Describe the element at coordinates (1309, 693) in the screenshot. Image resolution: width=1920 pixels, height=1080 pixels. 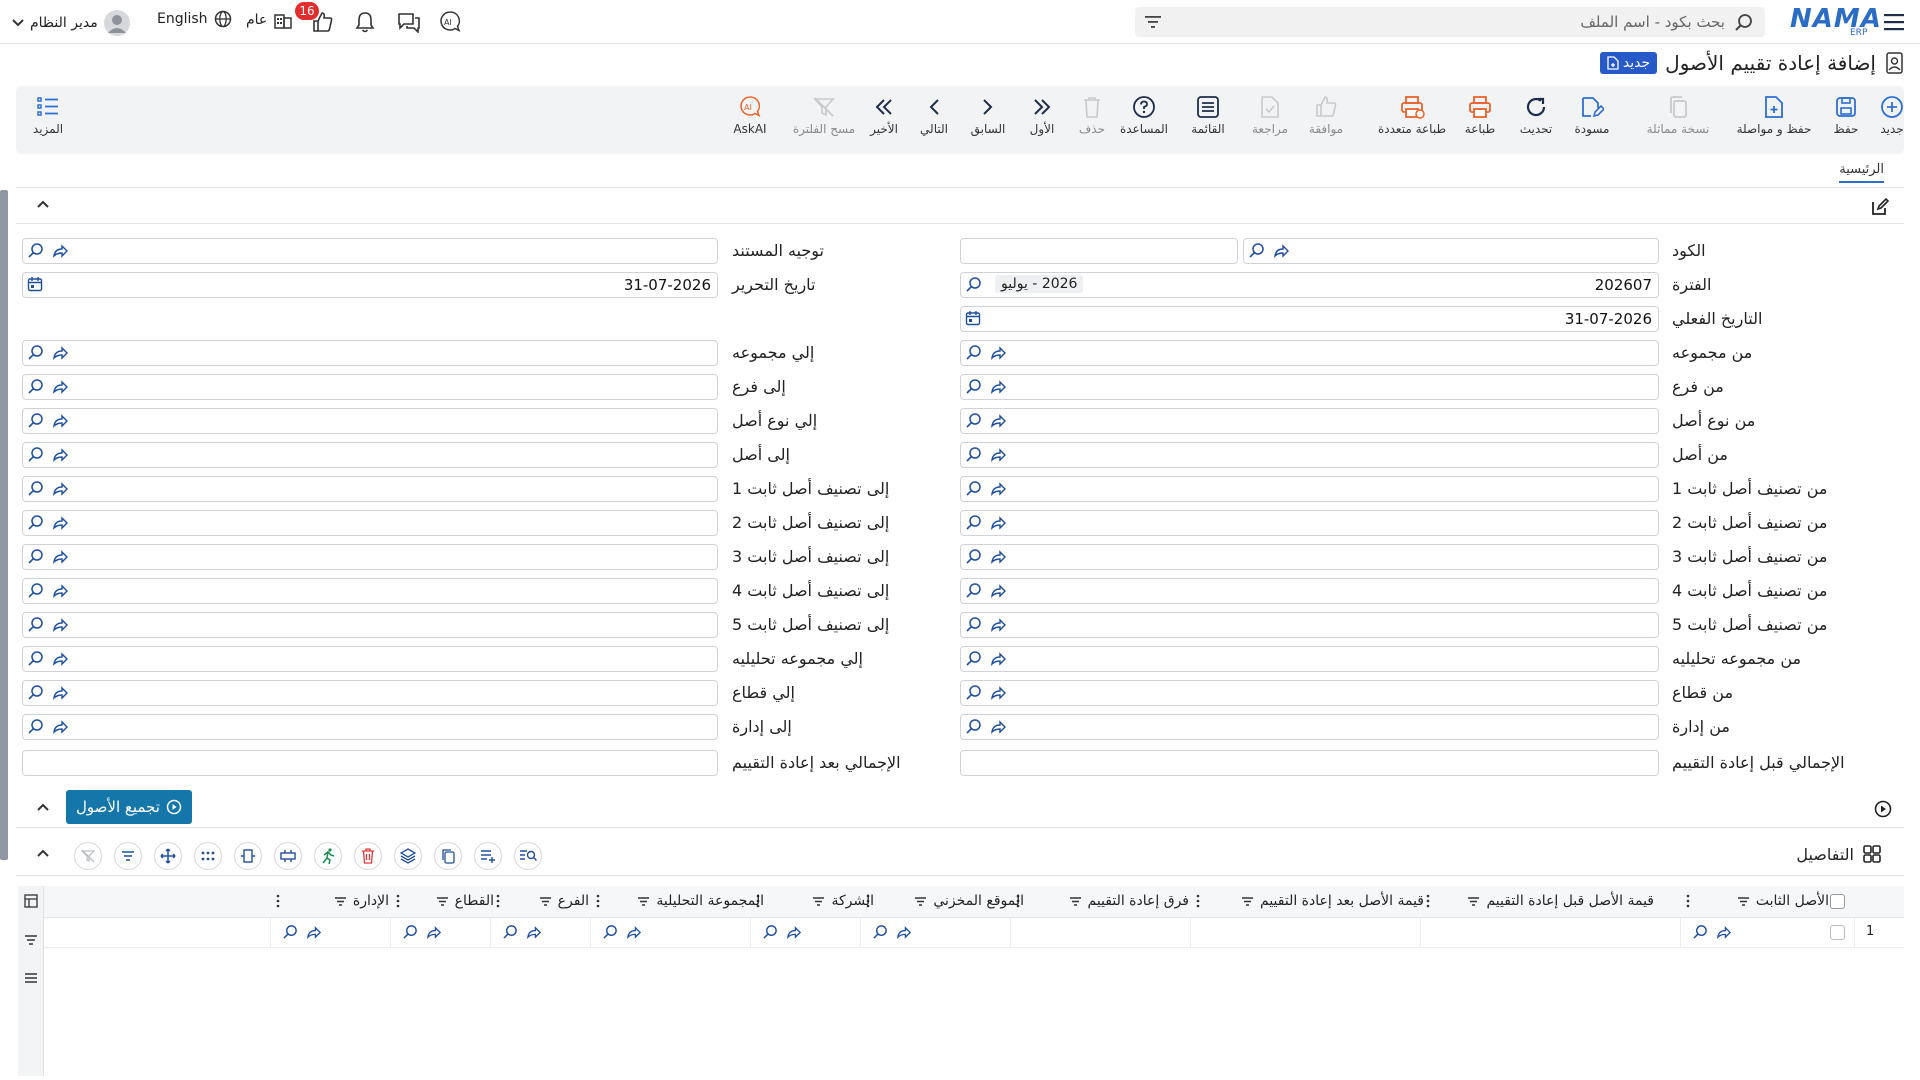
I see `from-sector-field` at that location.